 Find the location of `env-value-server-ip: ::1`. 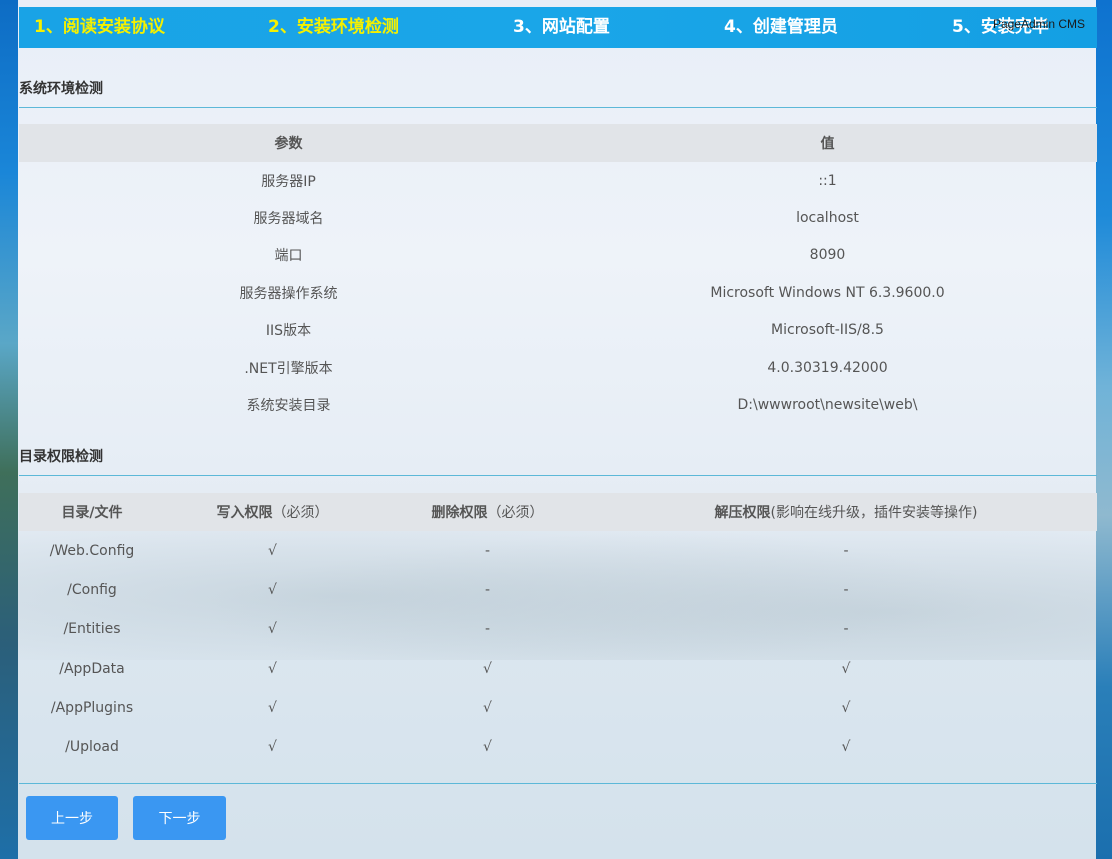

env-value-server-ip: ::1 is located at coordinates (827, 180).